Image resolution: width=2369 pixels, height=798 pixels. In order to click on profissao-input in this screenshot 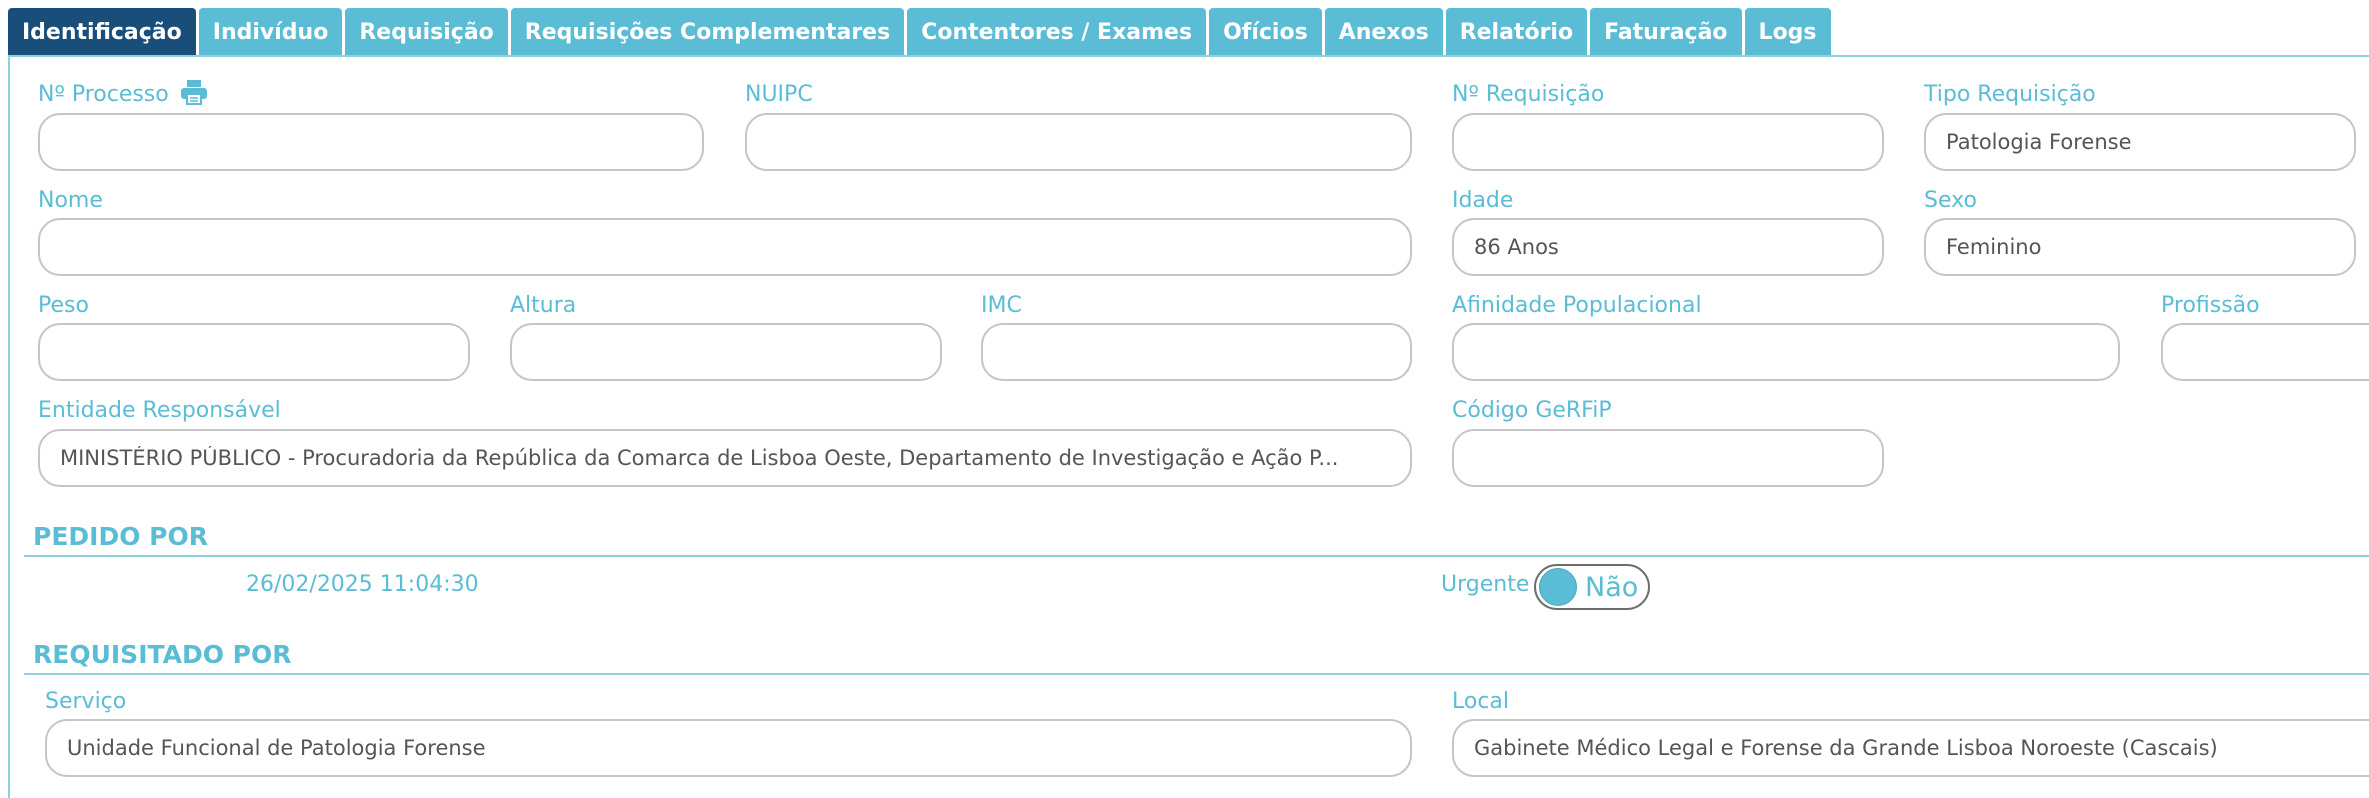, I will do `click(2265, 352)`.